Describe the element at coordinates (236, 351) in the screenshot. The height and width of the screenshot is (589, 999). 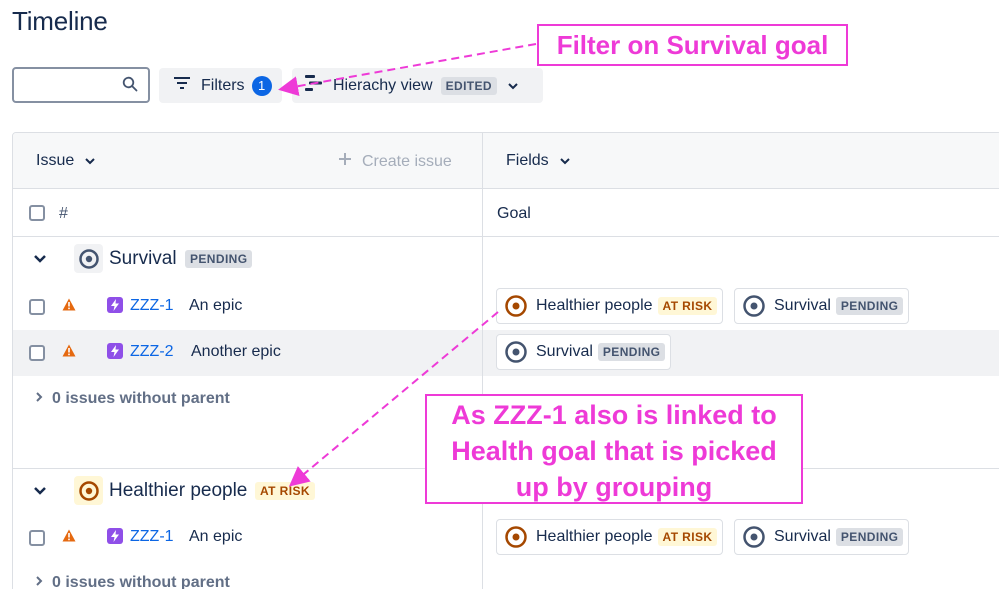
I see `issue-summary: Another epic` at that location.